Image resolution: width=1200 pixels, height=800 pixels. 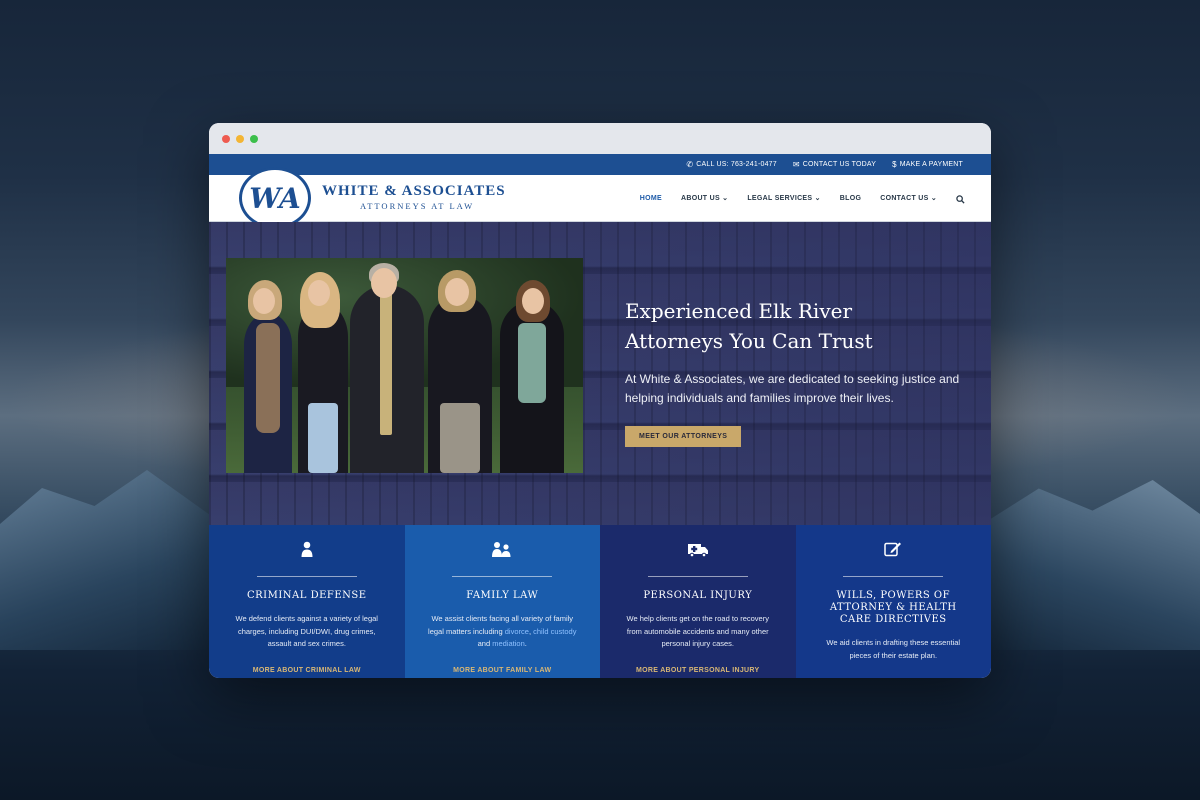 I want to click on background-iceberg-right, so click(x=1092, y=565).